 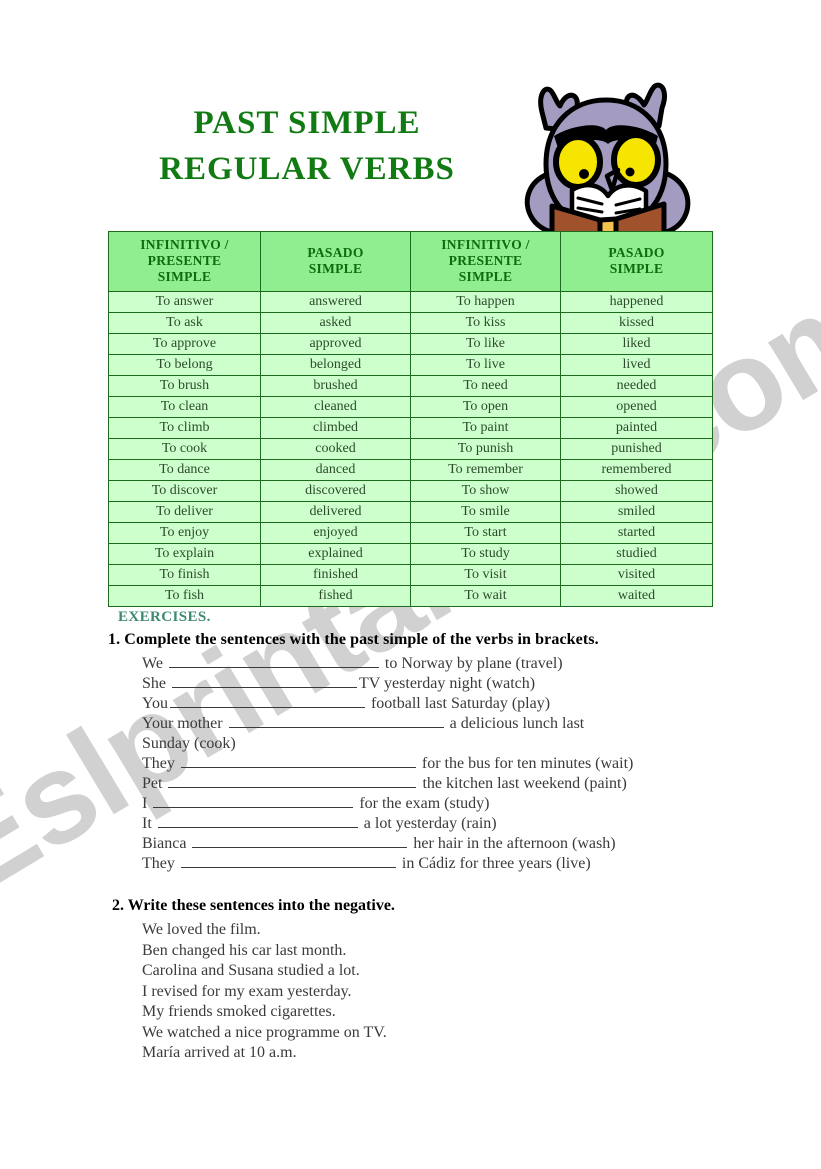 I want to click on table-cell: belonged, so click(x=335, y=365).